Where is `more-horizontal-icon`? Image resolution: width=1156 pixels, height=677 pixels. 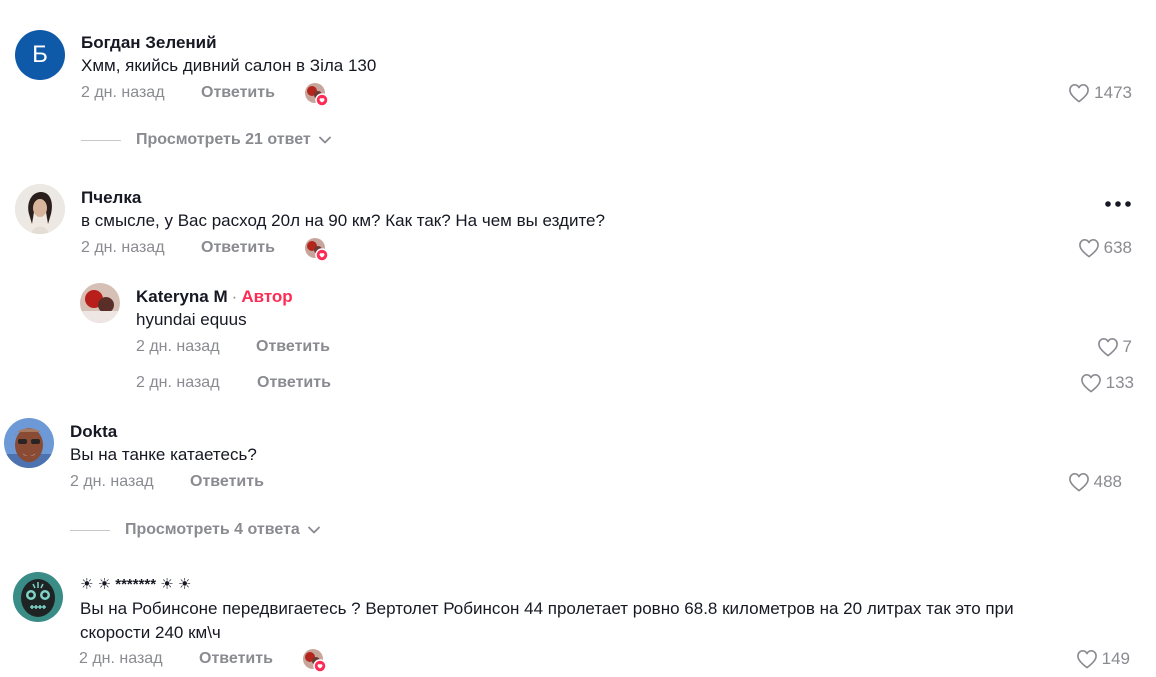 more-horizontal-icon is located at coordinates (1118, 204).